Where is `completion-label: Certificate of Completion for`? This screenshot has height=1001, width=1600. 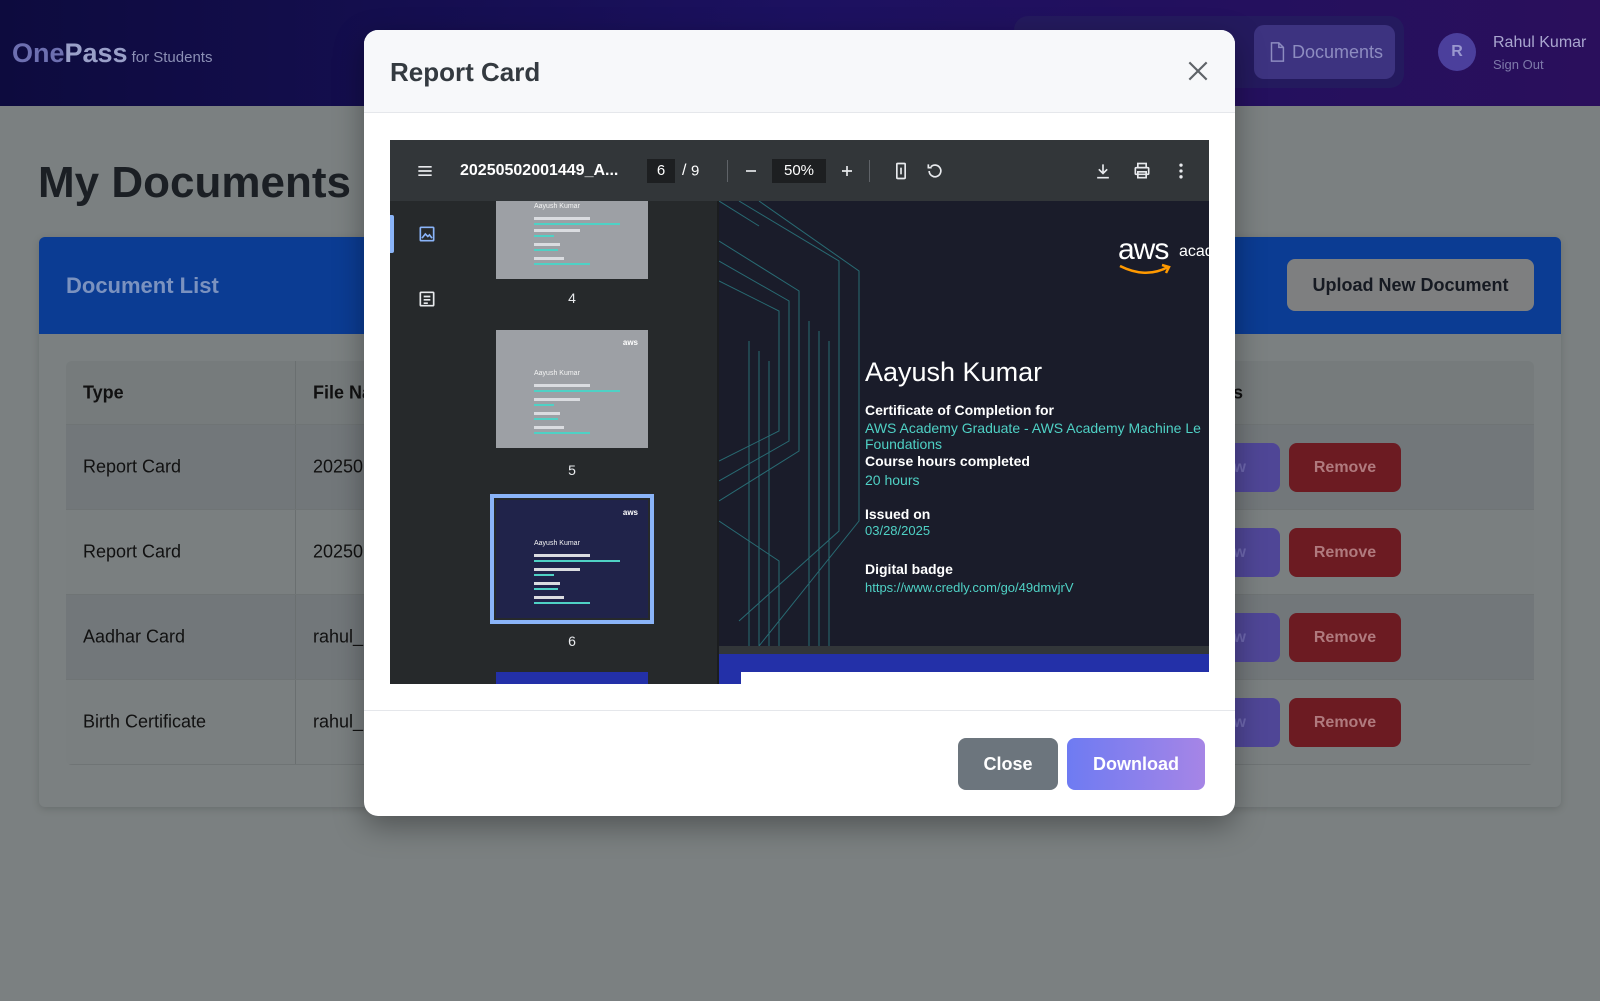
completion-label: Certificate of Completion for is located at coordinates (960, 410).